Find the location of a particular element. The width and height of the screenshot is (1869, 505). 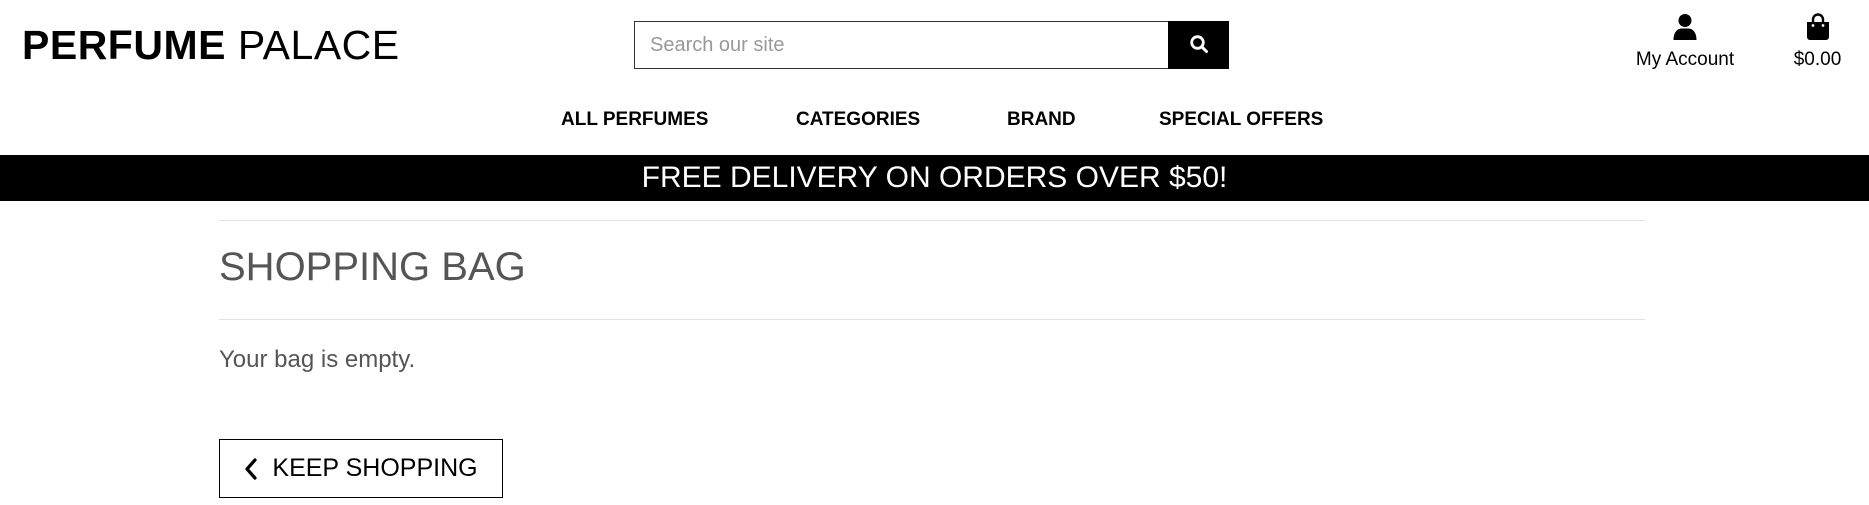

user-icon is located at coordinates (1685, 29).